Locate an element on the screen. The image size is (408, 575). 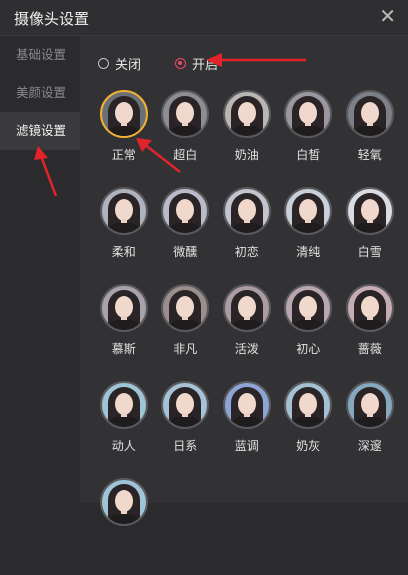
filter-item: 柔和 is located at coordinates (124, 235).